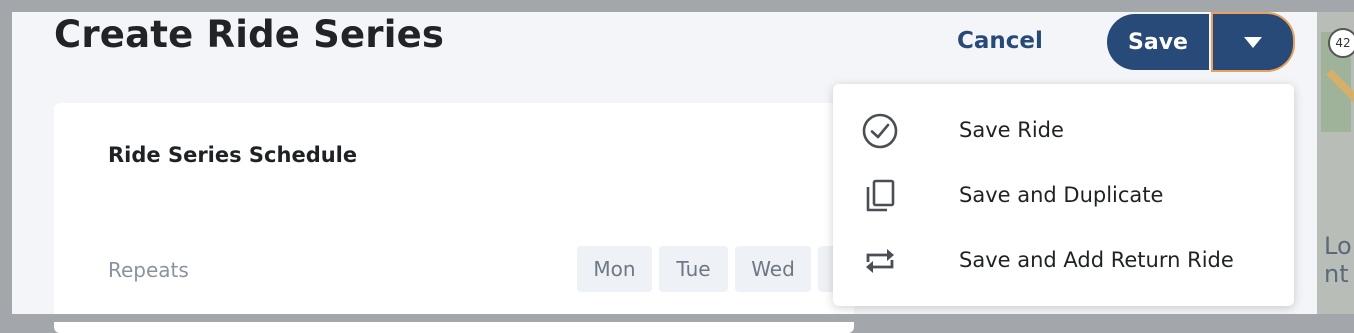  I want to click on save-options-toggle, so click(1253, 42).